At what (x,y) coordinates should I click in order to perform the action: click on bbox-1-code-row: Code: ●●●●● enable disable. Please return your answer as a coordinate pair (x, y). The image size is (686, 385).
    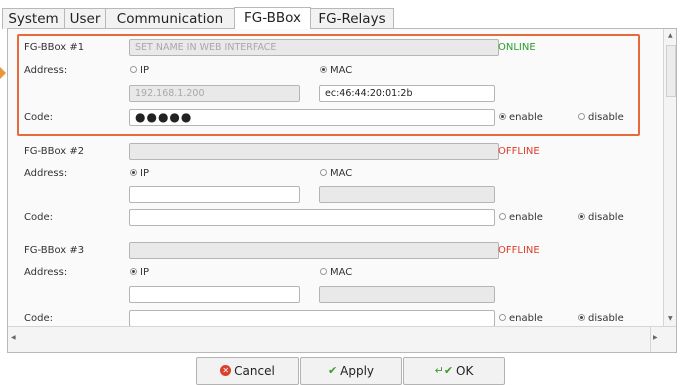
    Looking at the image, I should click on (335, 119).